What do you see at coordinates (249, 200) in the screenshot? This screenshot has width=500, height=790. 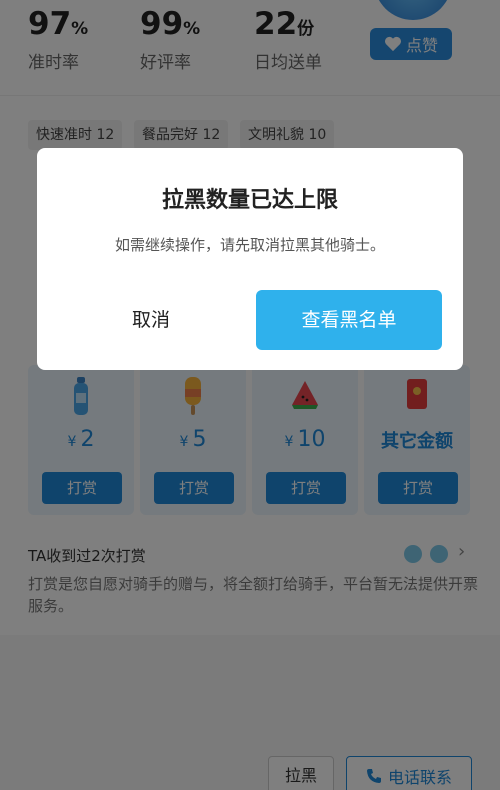 I see `dialog-title: 拉黑数量已达上限` at bounding box center [249, 200].